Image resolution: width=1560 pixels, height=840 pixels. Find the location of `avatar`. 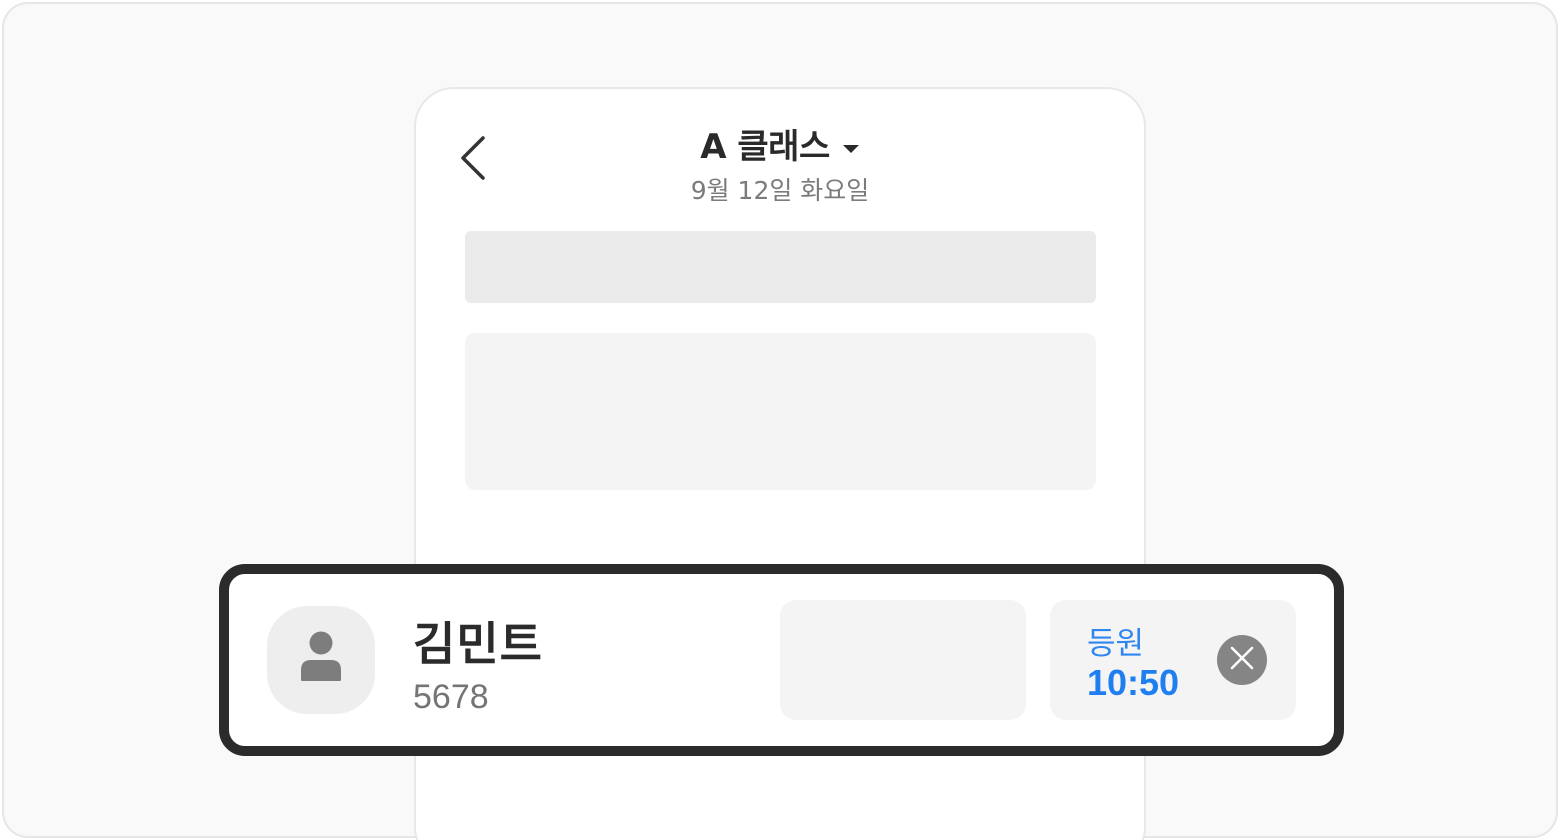

avatar is located at coordinates (321, 660).